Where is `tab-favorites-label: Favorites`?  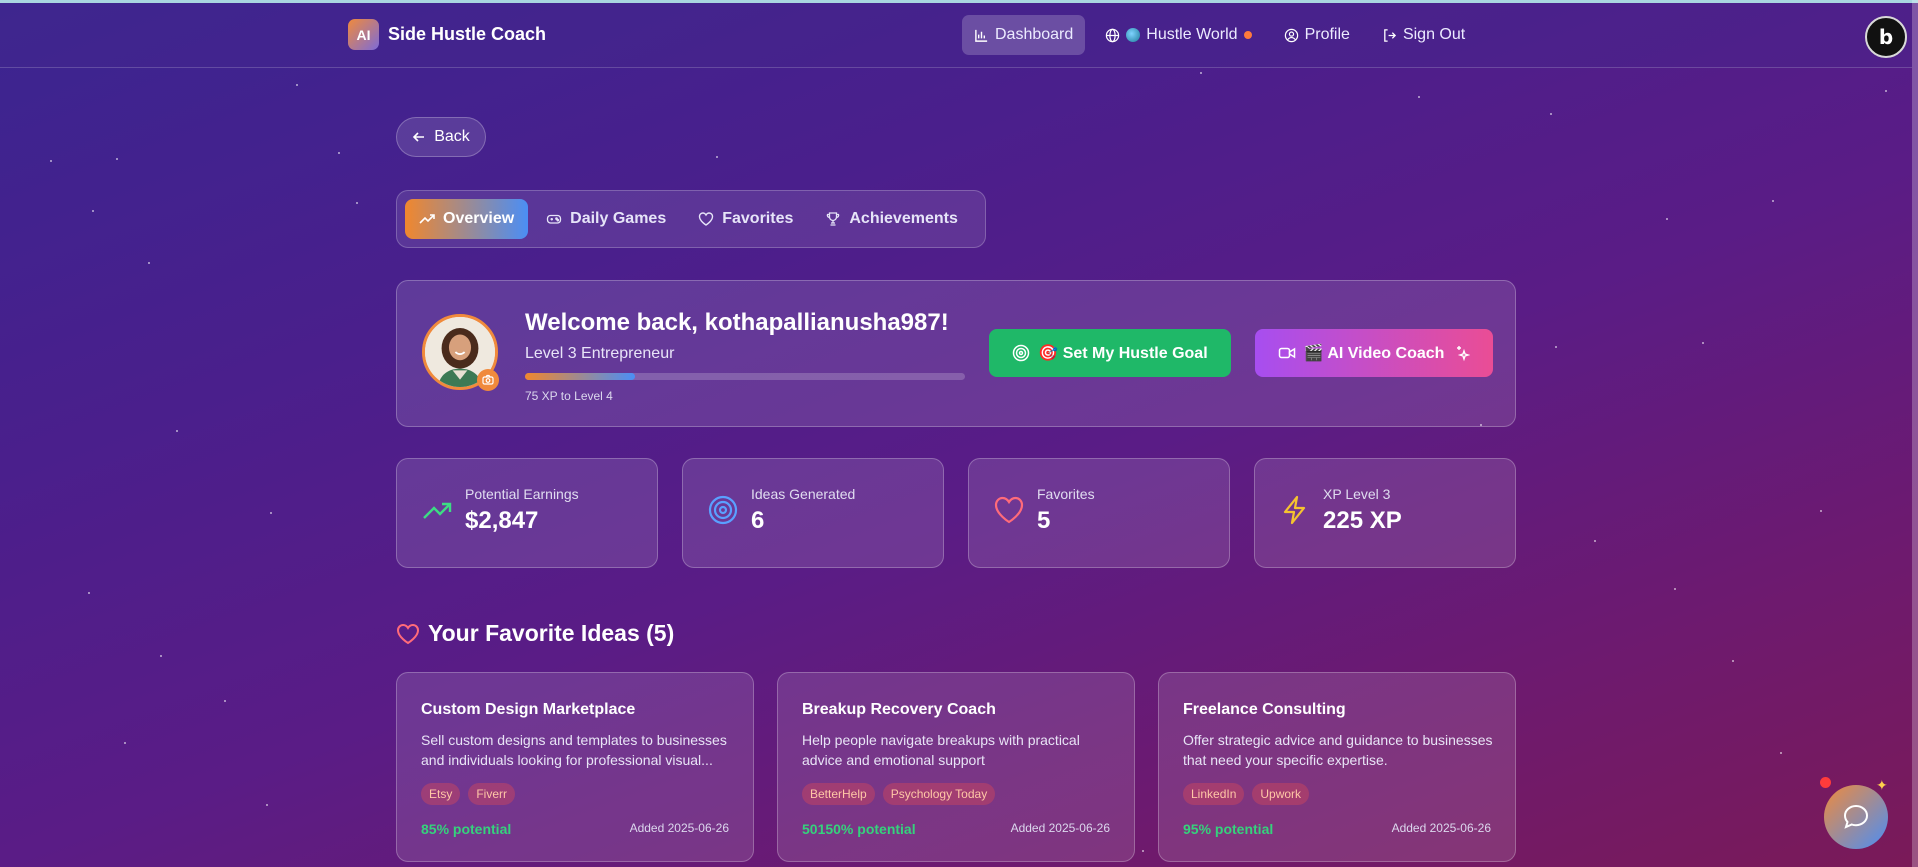 tab-favorites-label: Favorites is located at coordinates (758, 218).